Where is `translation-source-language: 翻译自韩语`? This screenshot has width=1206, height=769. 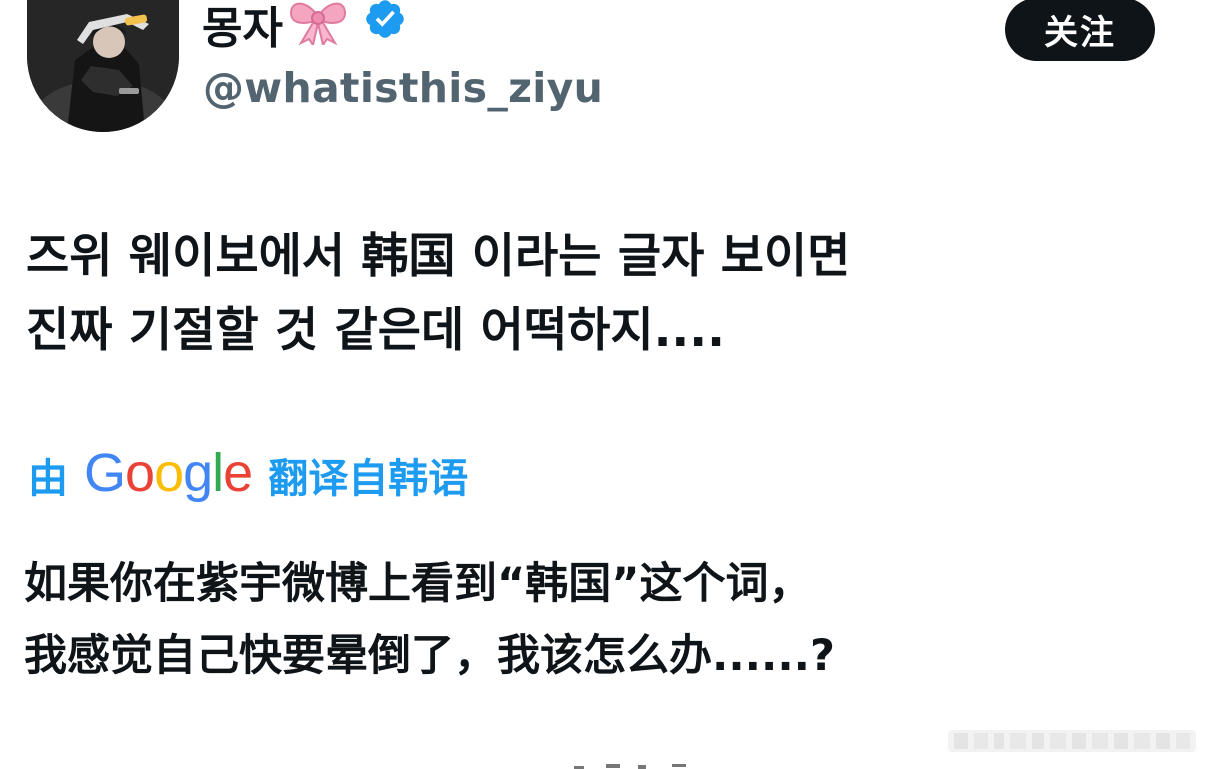
translation-source-language: 翻译自韩语 is located at coordinates (368, 479).